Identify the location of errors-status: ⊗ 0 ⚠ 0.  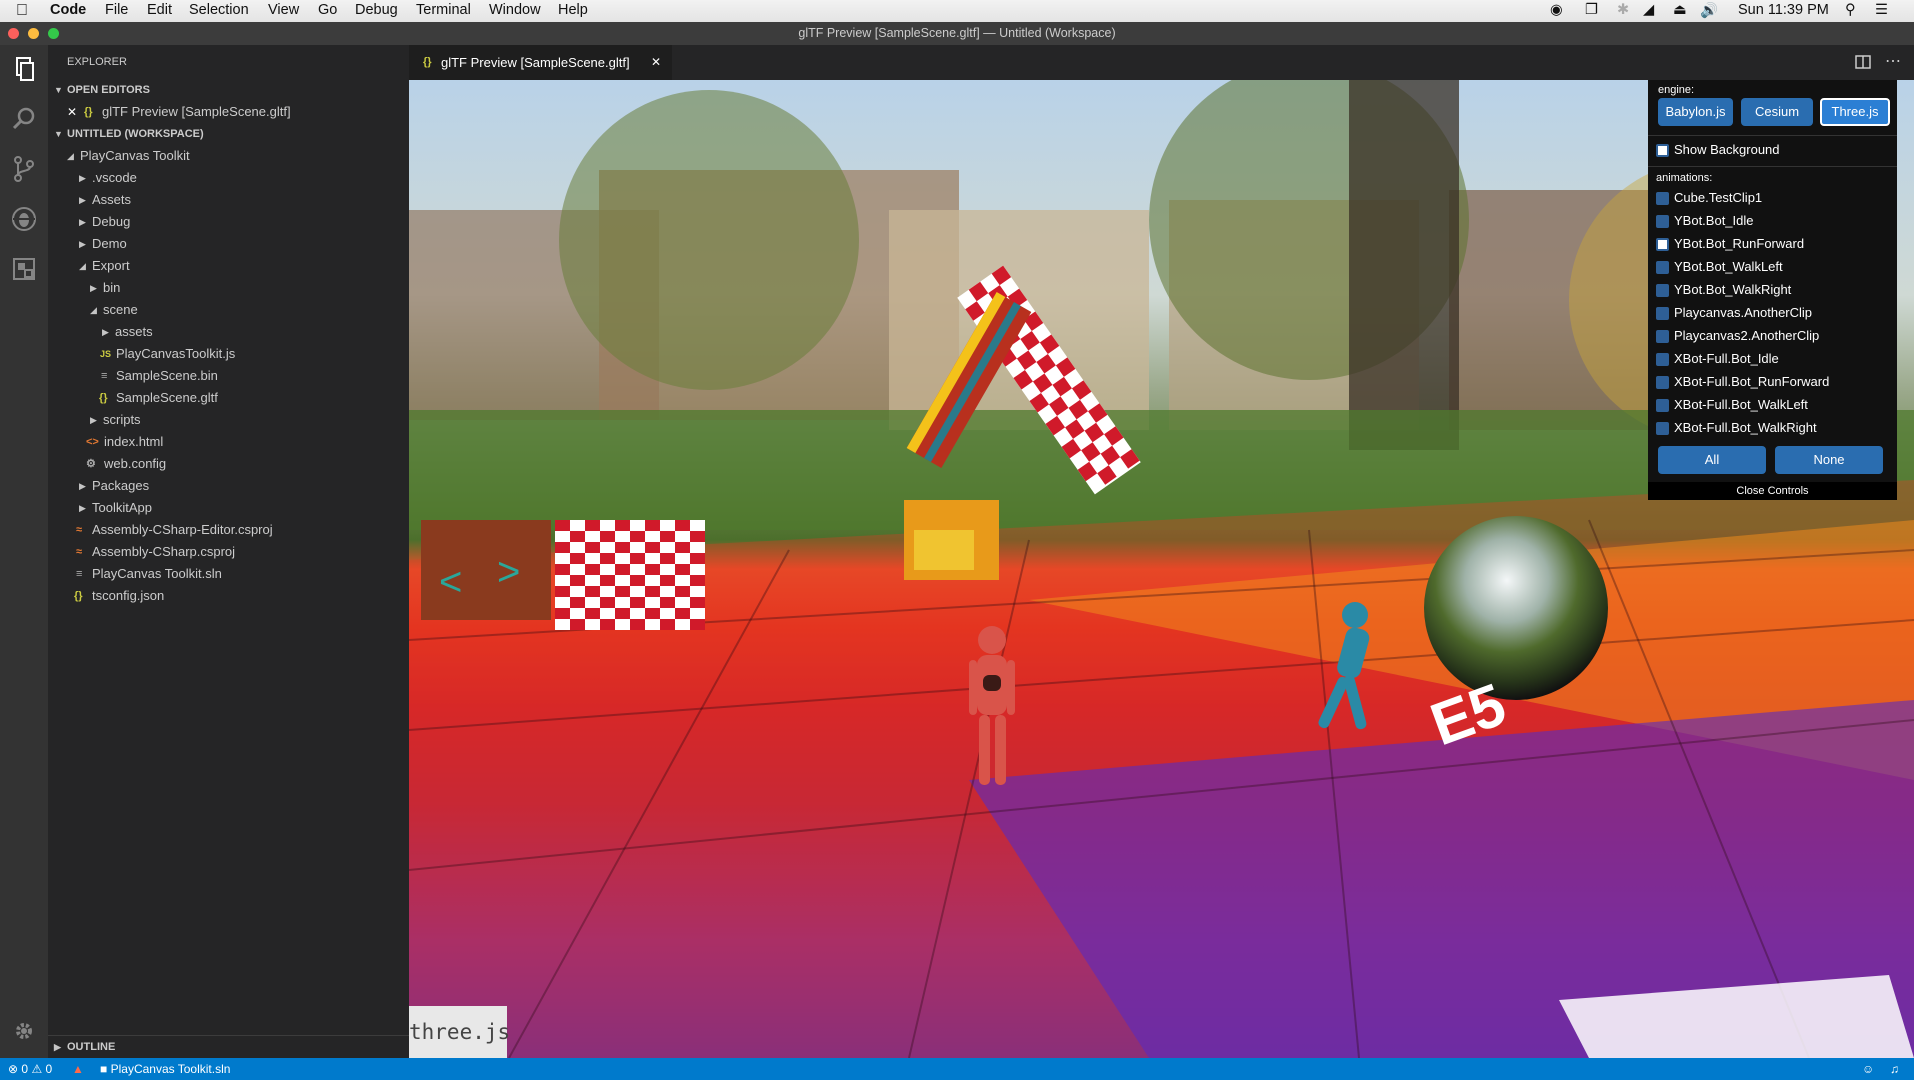
(30, 1069).